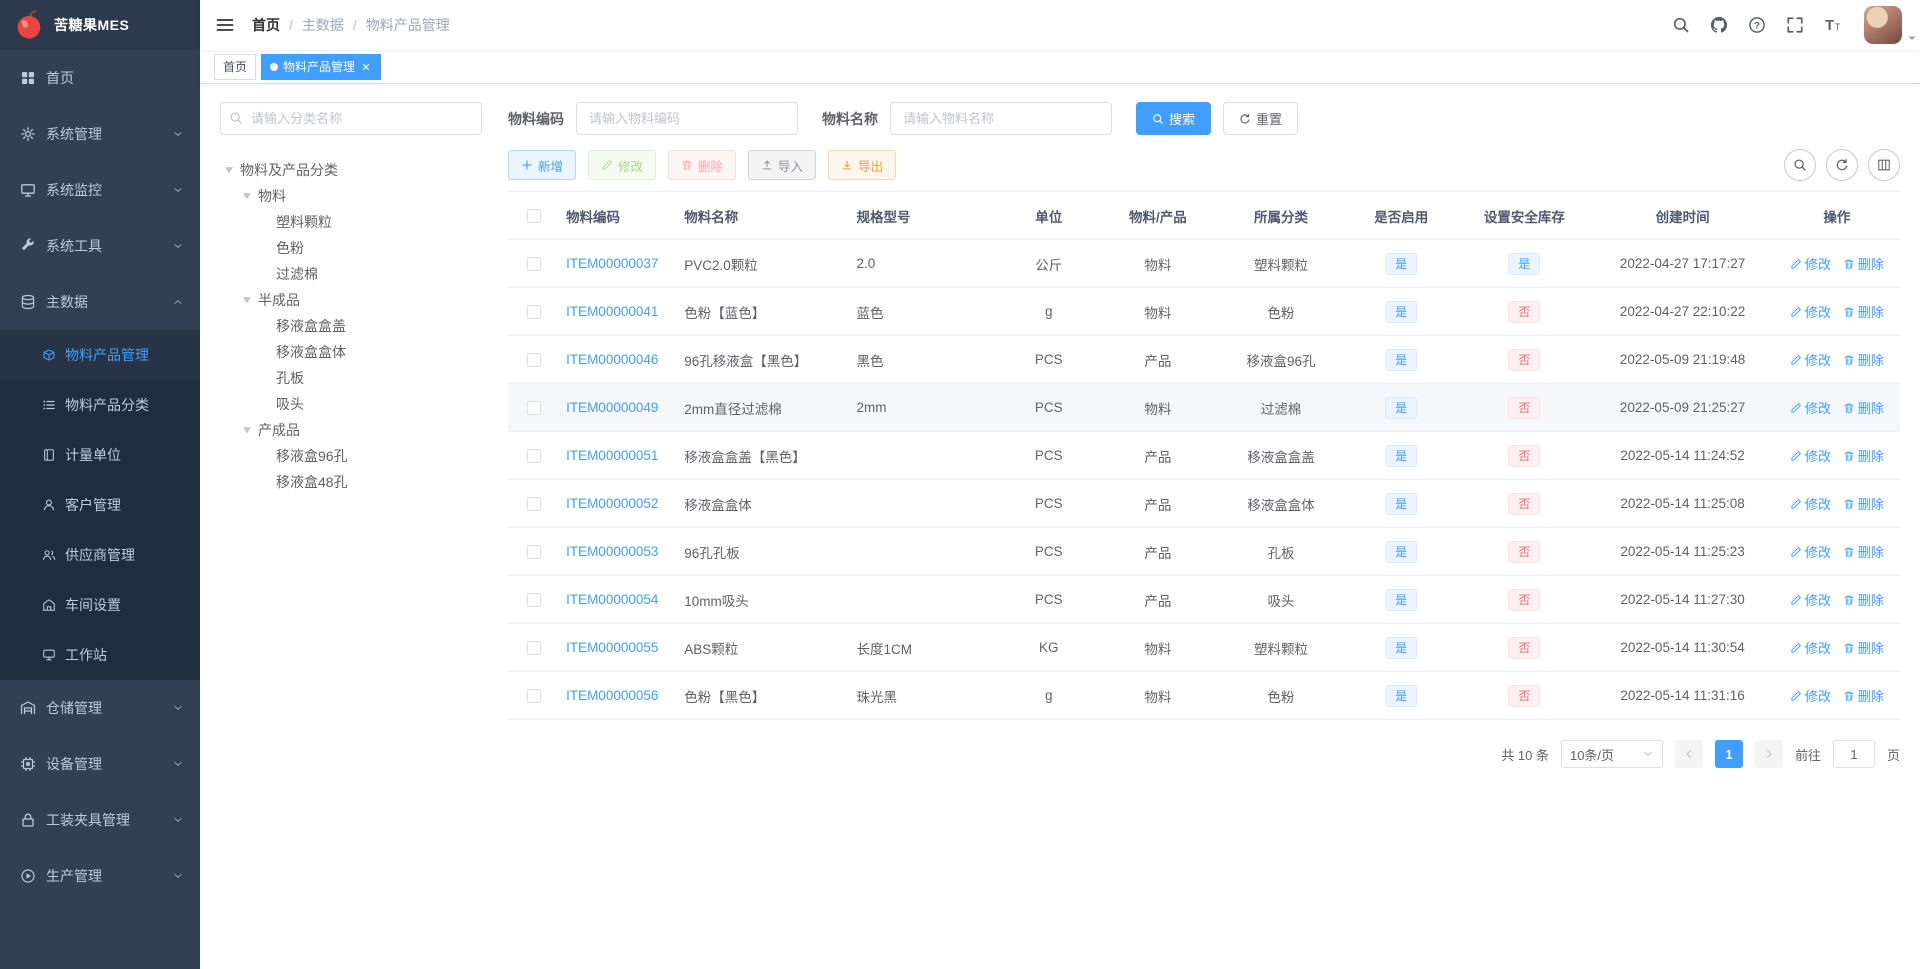 The height and width of the screenshot is (969, 1920). Describe the element at coordinates (612, 263) in the screenshot. I see `material-code-link: ITEM00000037` at that location.